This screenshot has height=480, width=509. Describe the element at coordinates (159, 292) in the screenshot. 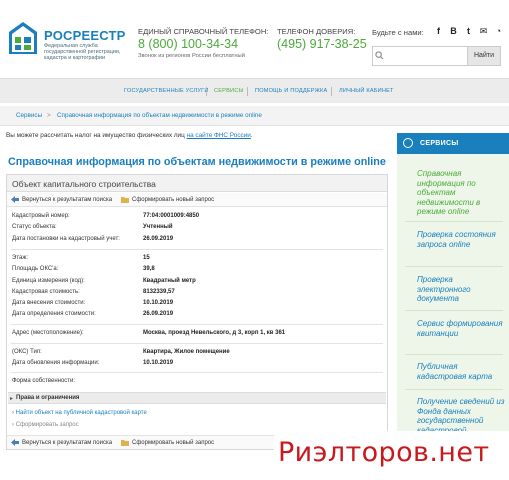

I see `field-value: 8132339,57` at that location.